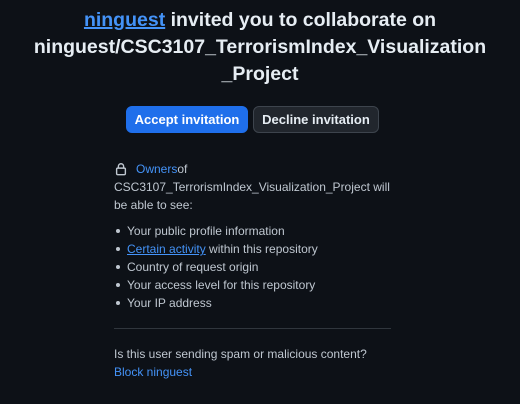 The height and width of the screenshot is (404, 520). I want to click on decline-invitation-button: Decline invitation, so click(316, 119).